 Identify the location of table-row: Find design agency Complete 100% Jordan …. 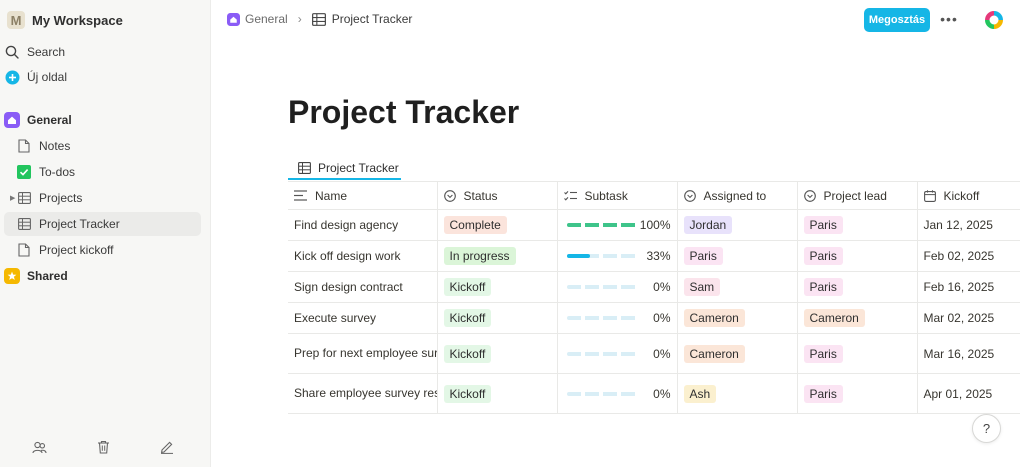
(654, 225).